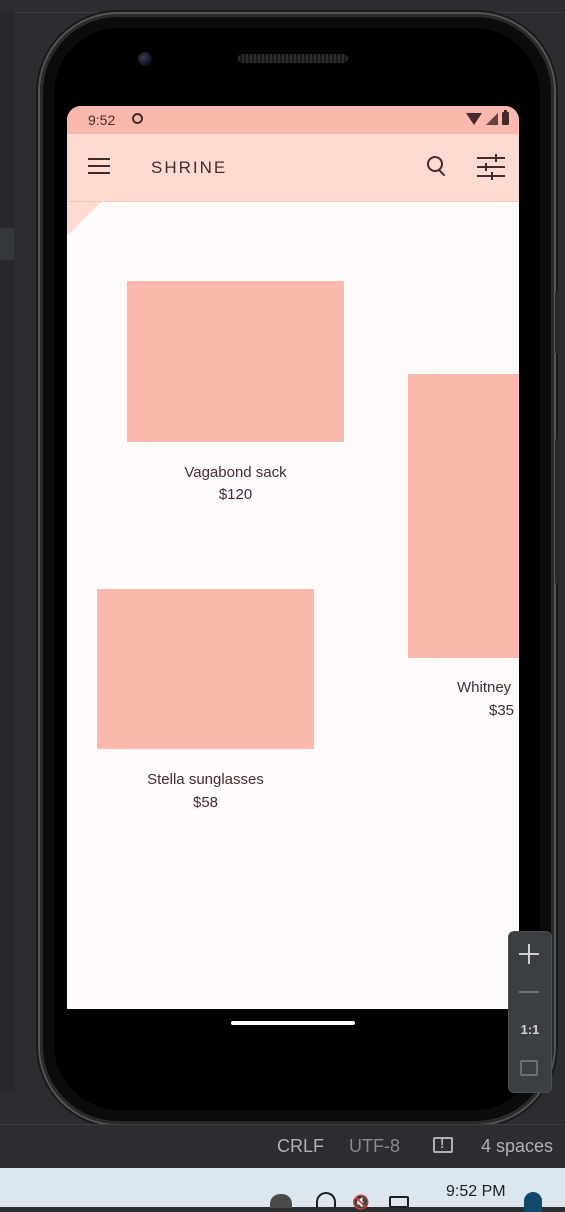  I want to click on power-button, so click(557, 323).